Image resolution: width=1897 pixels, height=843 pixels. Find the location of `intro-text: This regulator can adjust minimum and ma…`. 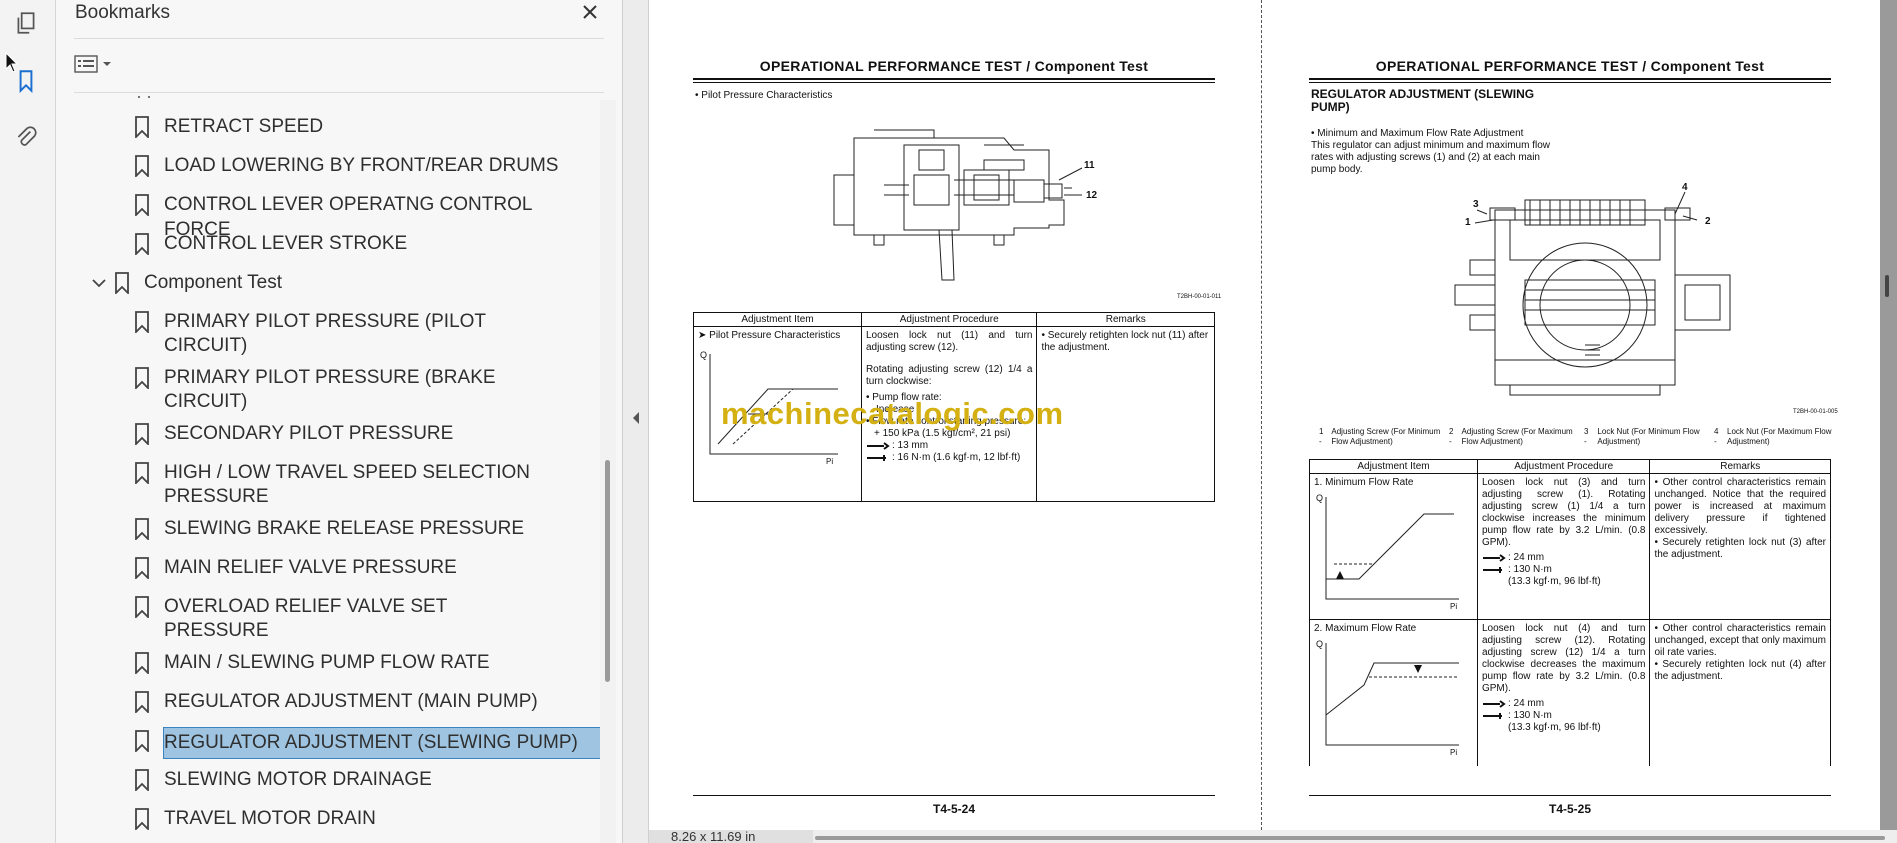

intro-text: This regulator can adjust minimum and ma… is located at coordinates (1430, 157).